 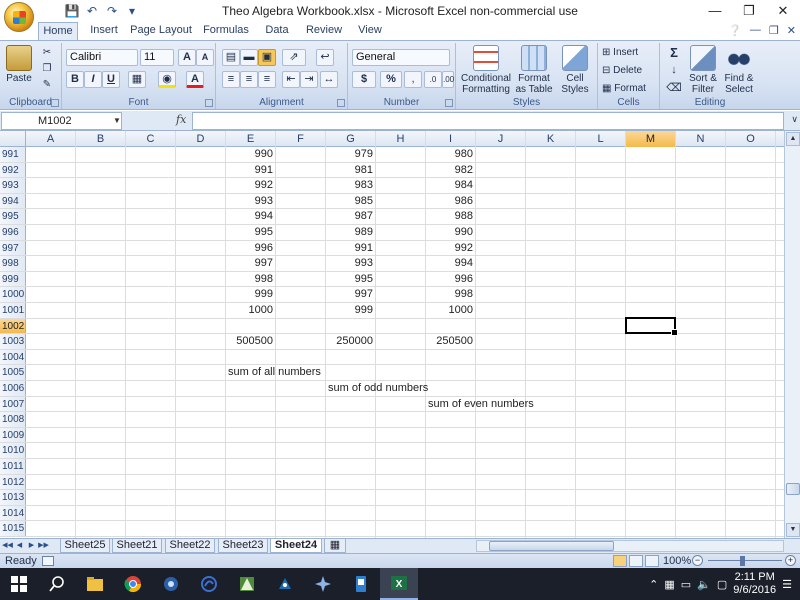 I want to click on column-header-c: C, so click(x=151, y=139).